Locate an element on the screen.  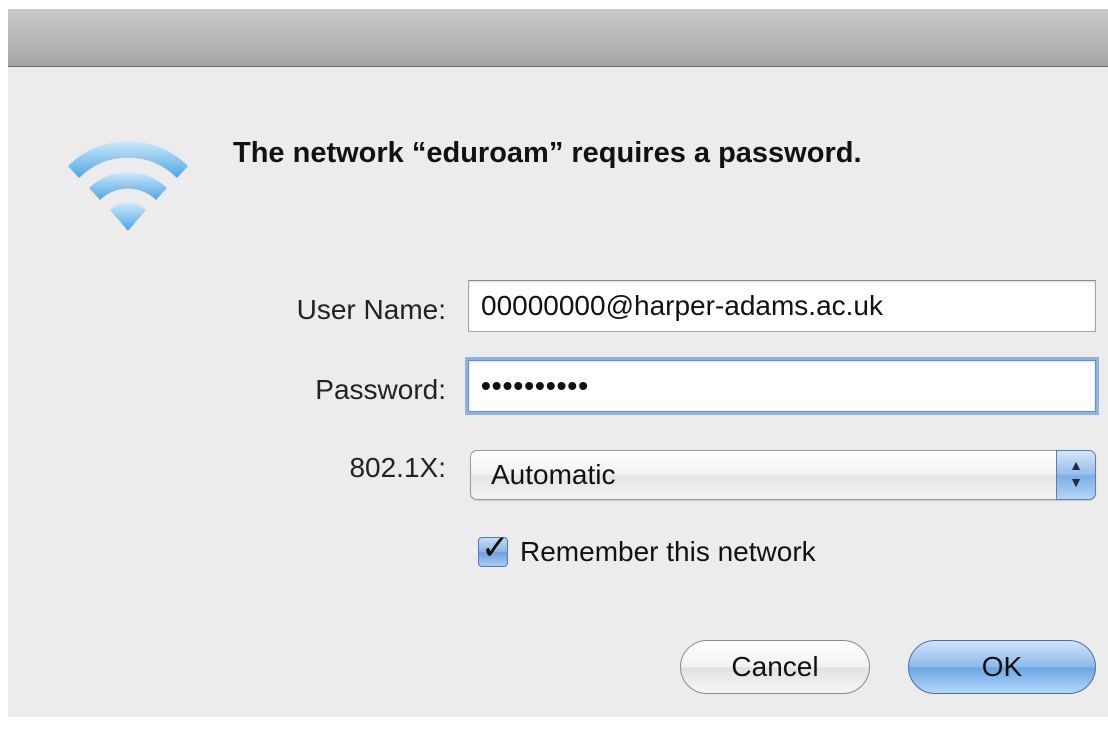
checkmark-icon: ✓ is located at coordinates (495, 548).